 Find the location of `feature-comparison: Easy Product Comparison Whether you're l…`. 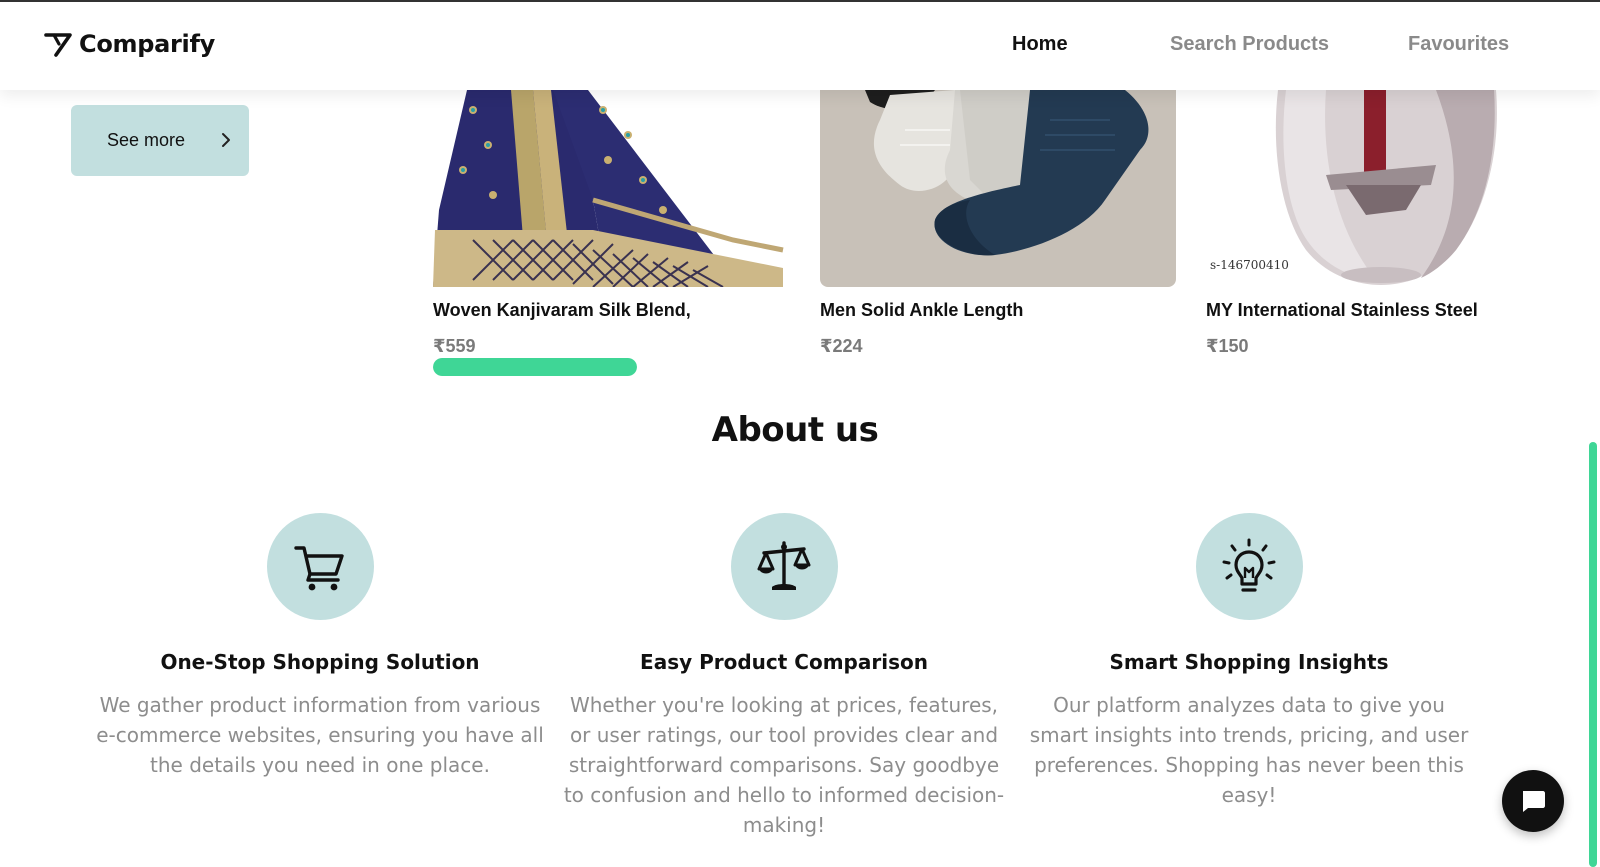

feature-comparison: Easy Product Comparison Whether you're l… is located at coordinates (784, 676).